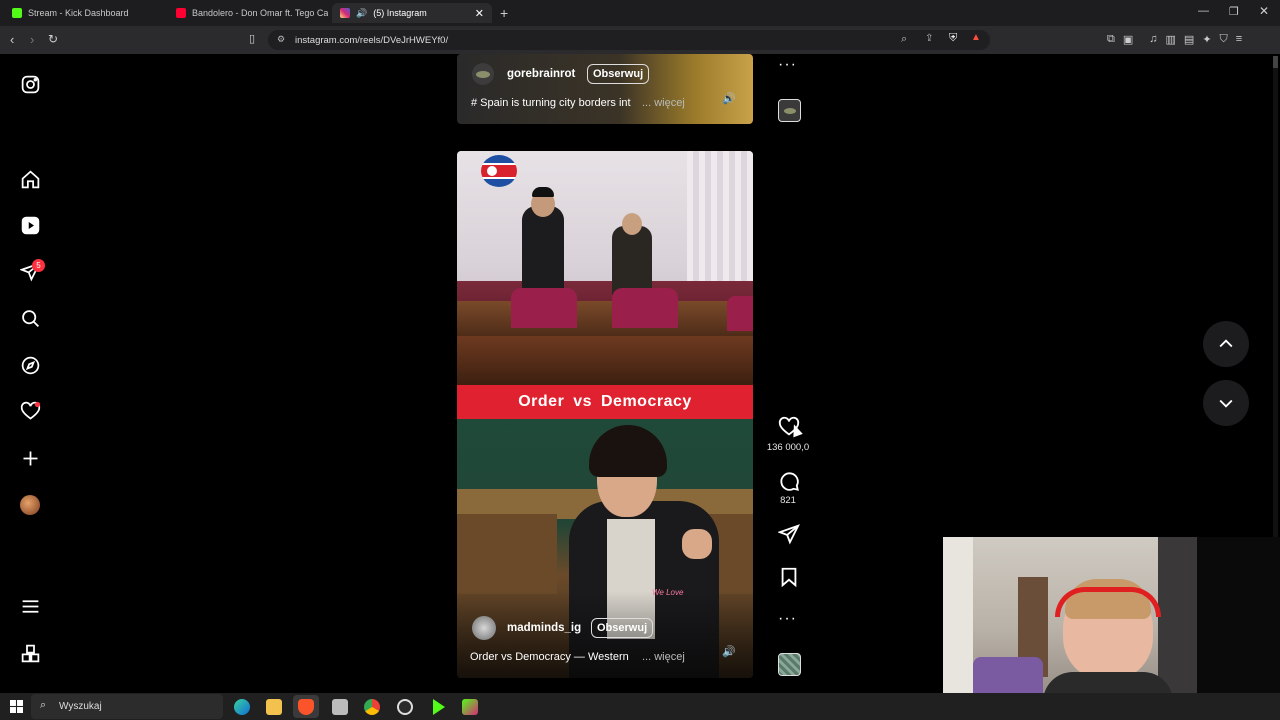 This screenshot has height=720, width=1280. I want to click on notifications-badge: 5, so click(38, 265).